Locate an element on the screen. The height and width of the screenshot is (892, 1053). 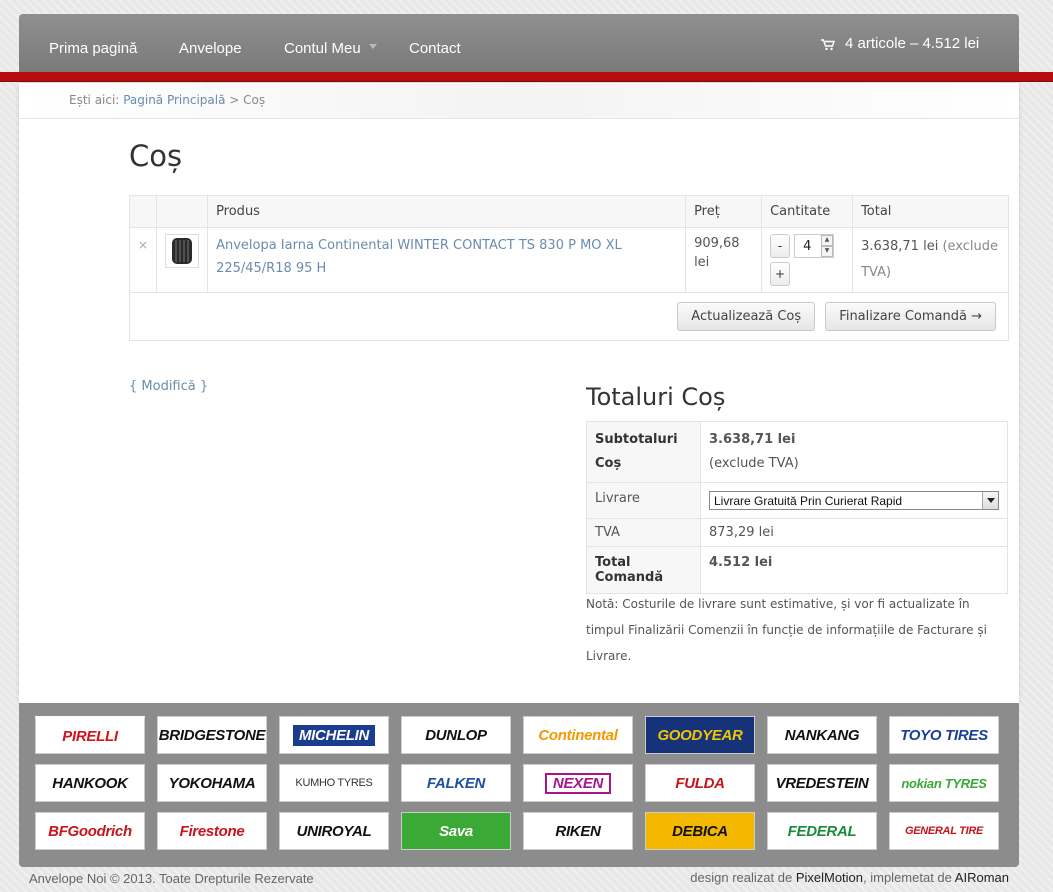
brand-logo-text: BRIDGESTONE is located at coordinates (212, 735).